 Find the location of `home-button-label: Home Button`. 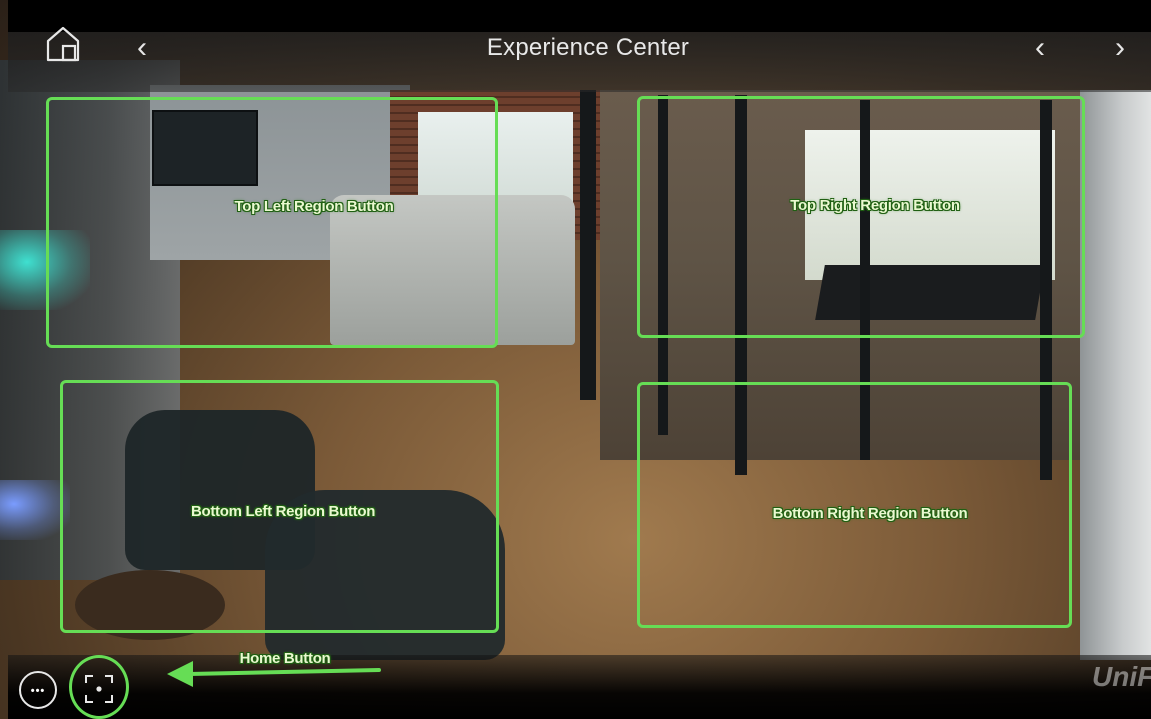

home-button-label: Home Button is located at coordinates (285, 658).